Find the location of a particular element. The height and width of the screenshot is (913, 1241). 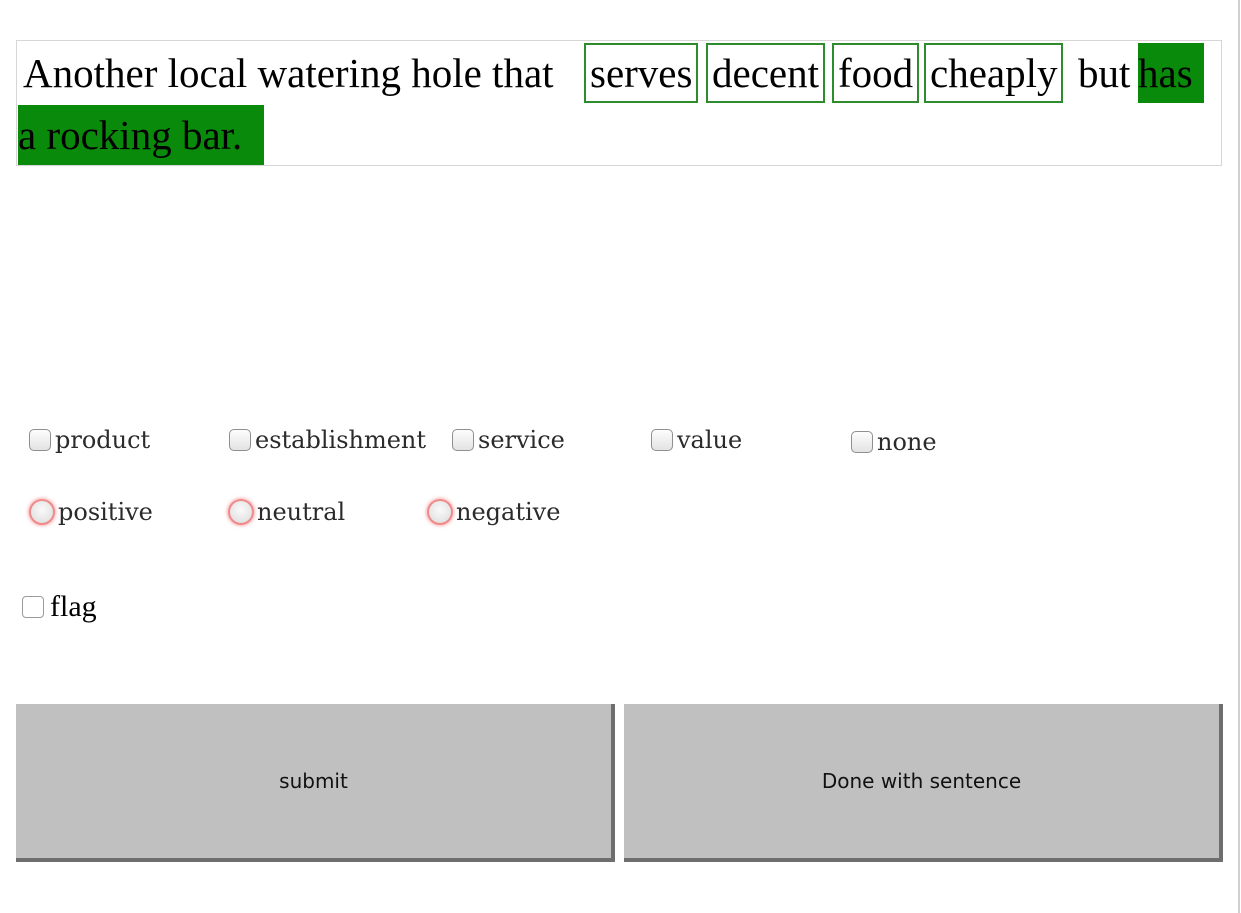

sentiment-option-neutral: neutral is located at coordinates (286, 512).